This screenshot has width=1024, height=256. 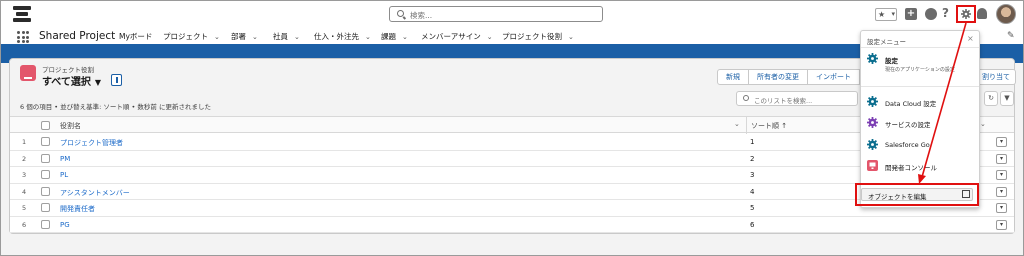 I want to click on salesforce-go-gear-icon, so click(x=872, y=144).